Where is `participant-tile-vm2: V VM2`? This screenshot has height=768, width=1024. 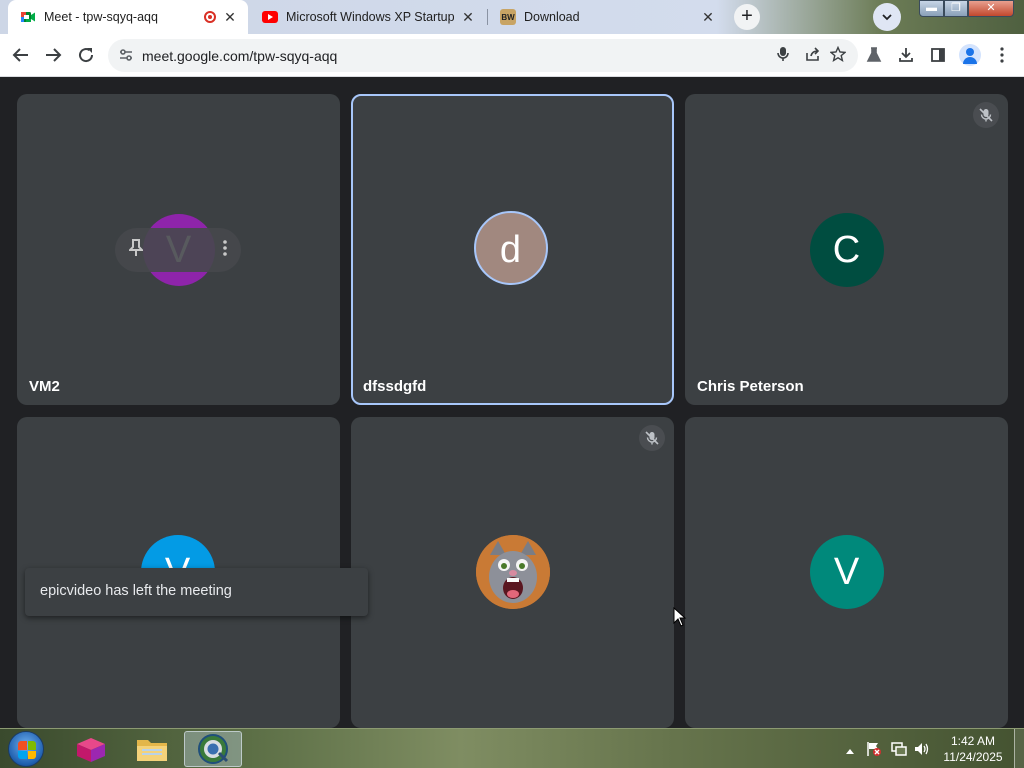
participant-tile-vm2: V VM2 is located at coordinates (178, 249).